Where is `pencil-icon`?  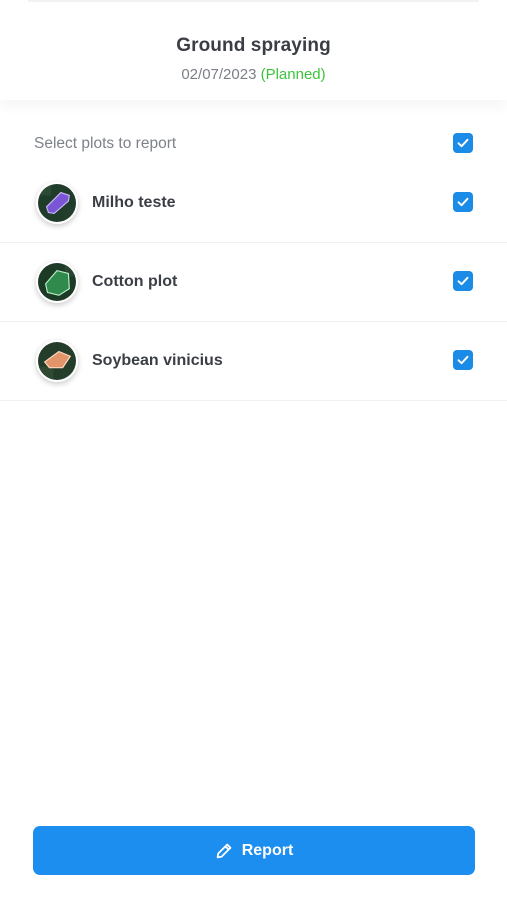 pencil-icon is located at coordinates (224, 850).